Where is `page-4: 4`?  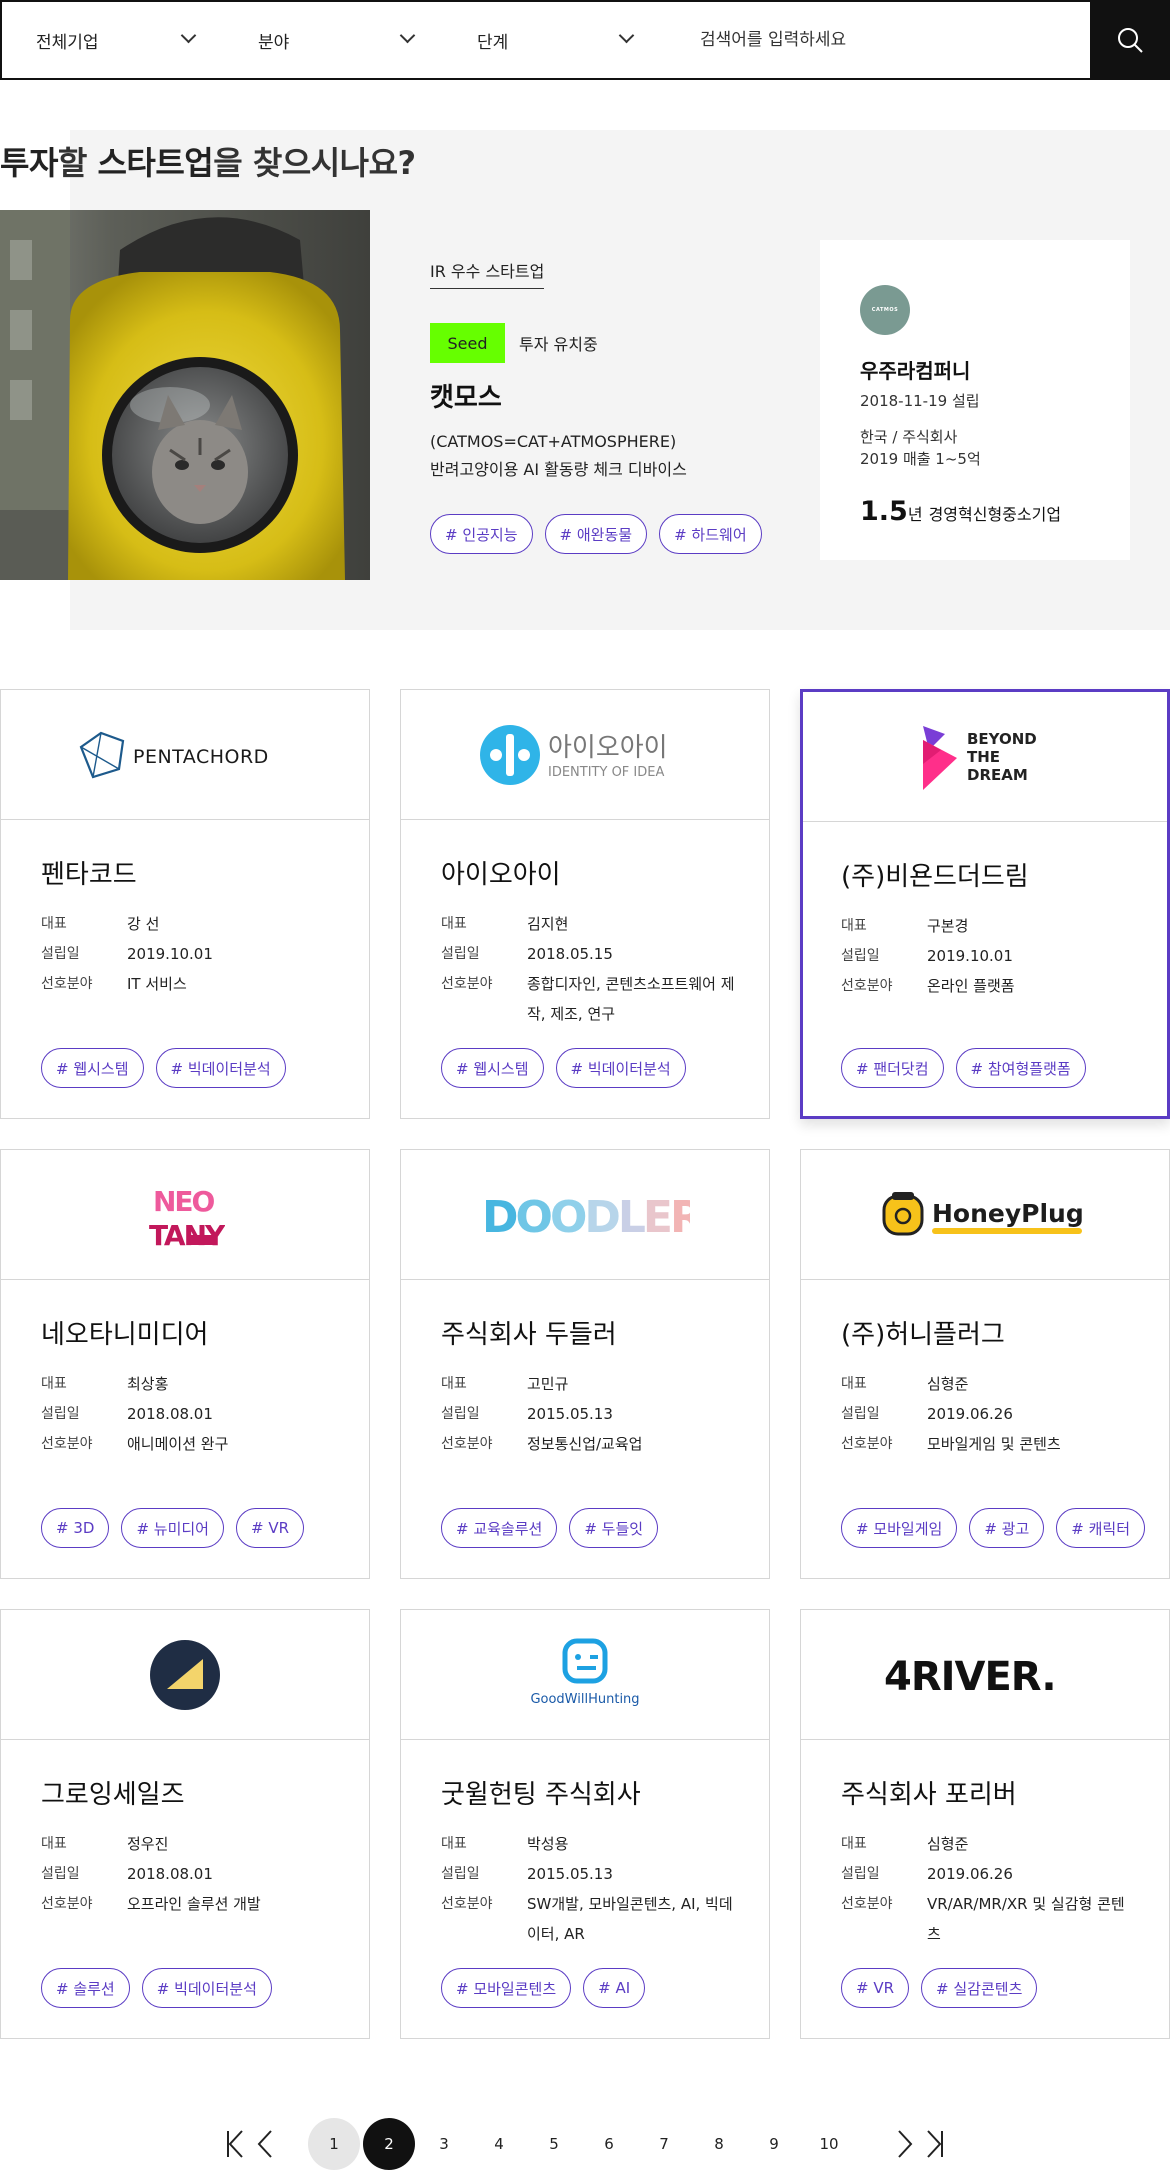
page-4: 4 is located at coordinates (499, 2144).